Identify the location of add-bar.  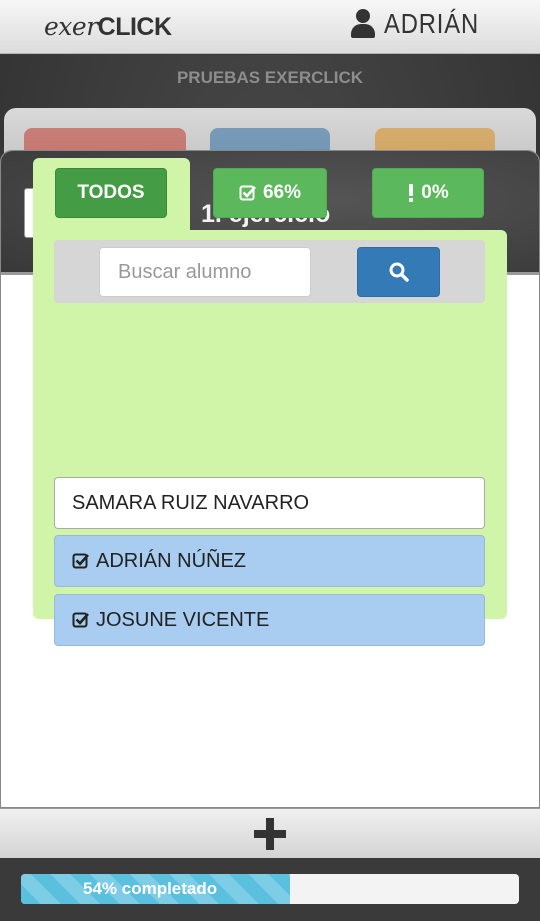
(270, 833).